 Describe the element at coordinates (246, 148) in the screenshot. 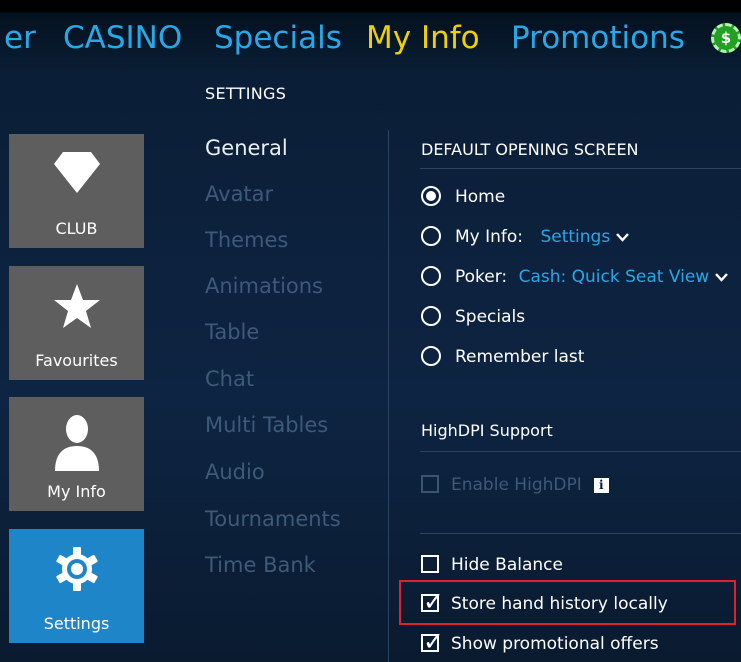

I see `settings-menu-general: General` at that location.